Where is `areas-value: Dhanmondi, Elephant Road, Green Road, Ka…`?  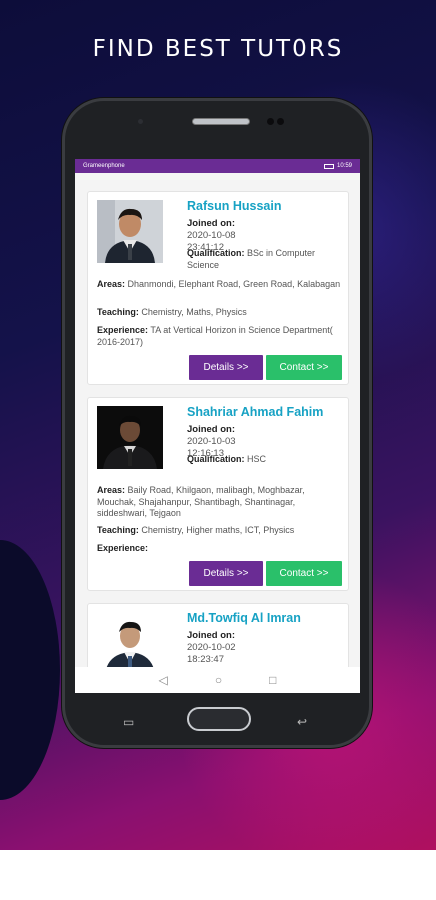 areas-value: Dhanmondi, Elephant Road, Green Road, Ka… is located at coordinates (234, 284).